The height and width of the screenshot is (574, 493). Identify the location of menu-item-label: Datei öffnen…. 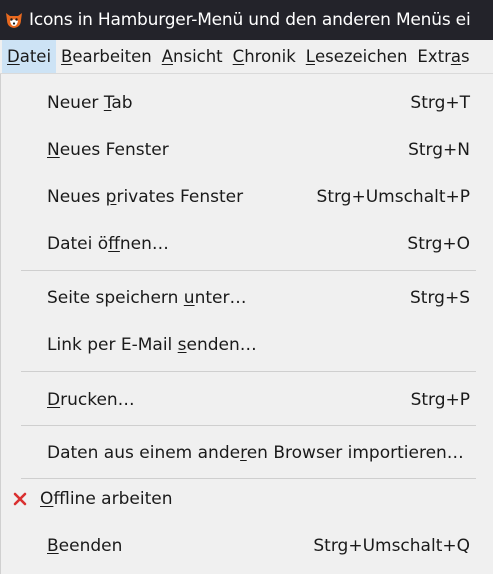
(108, 243).